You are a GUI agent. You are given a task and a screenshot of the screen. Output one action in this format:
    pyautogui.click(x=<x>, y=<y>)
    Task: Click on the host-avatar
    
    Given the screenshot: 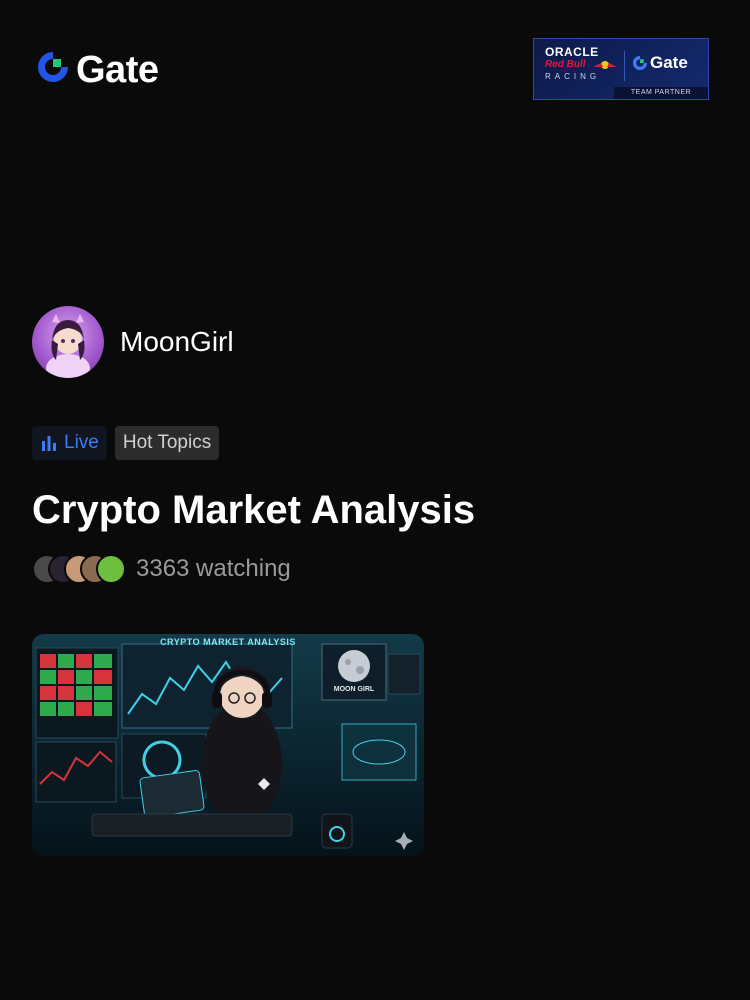 What is the action you would take?
    pyautogui.click(x=68, y=342)
    